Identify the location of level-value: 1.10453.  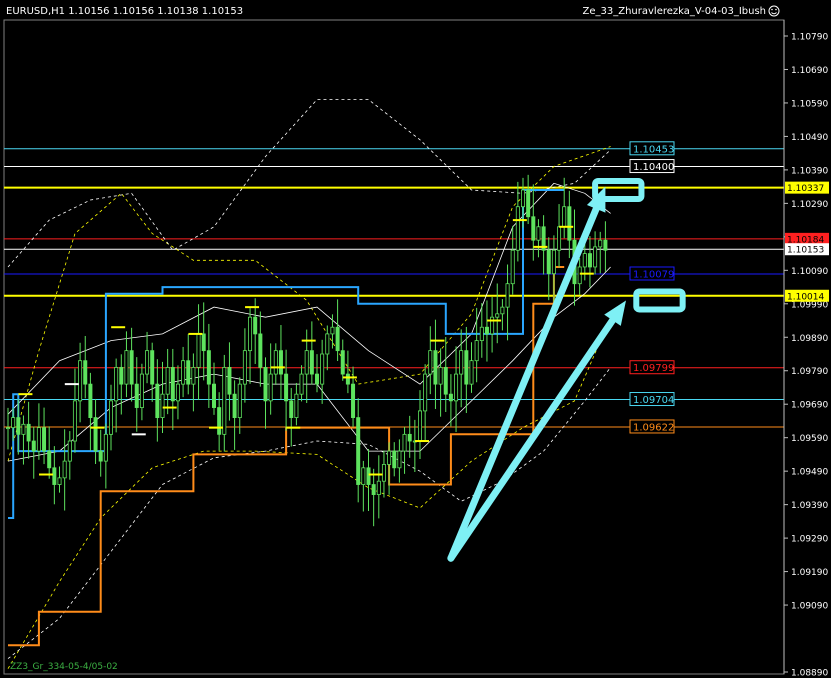
(653, 149).